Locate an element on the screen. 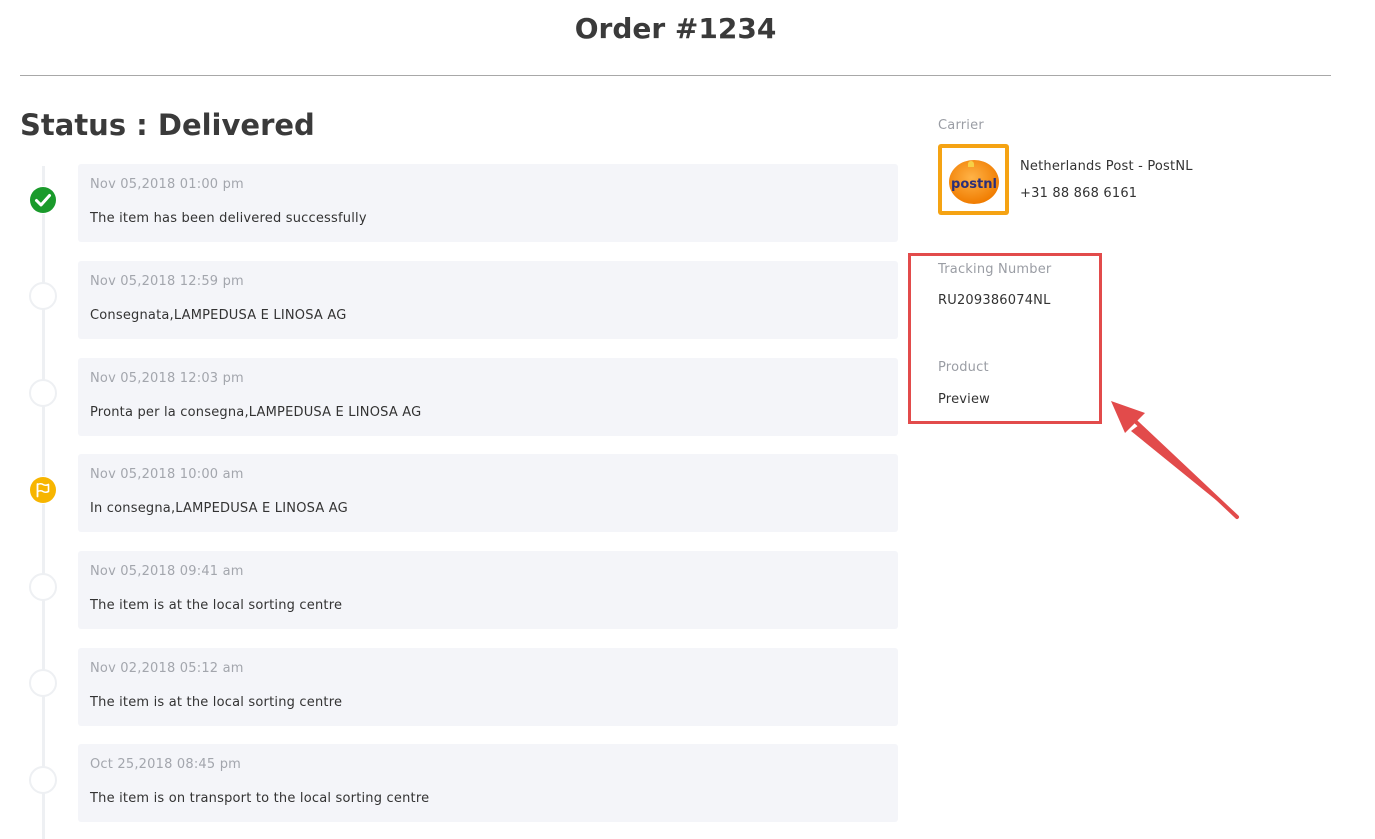  event-time: Nov 05,2018 09:41 am is located at coordinates (167, 571).